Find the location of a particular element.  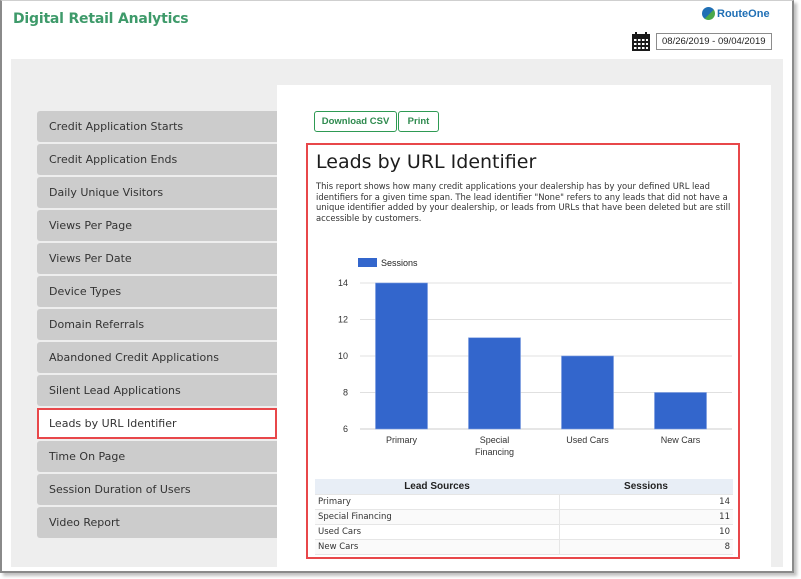

sidebar-item-leads-by-url-identifier: Leads by URL Identifier is located at coordinates (157, 423).